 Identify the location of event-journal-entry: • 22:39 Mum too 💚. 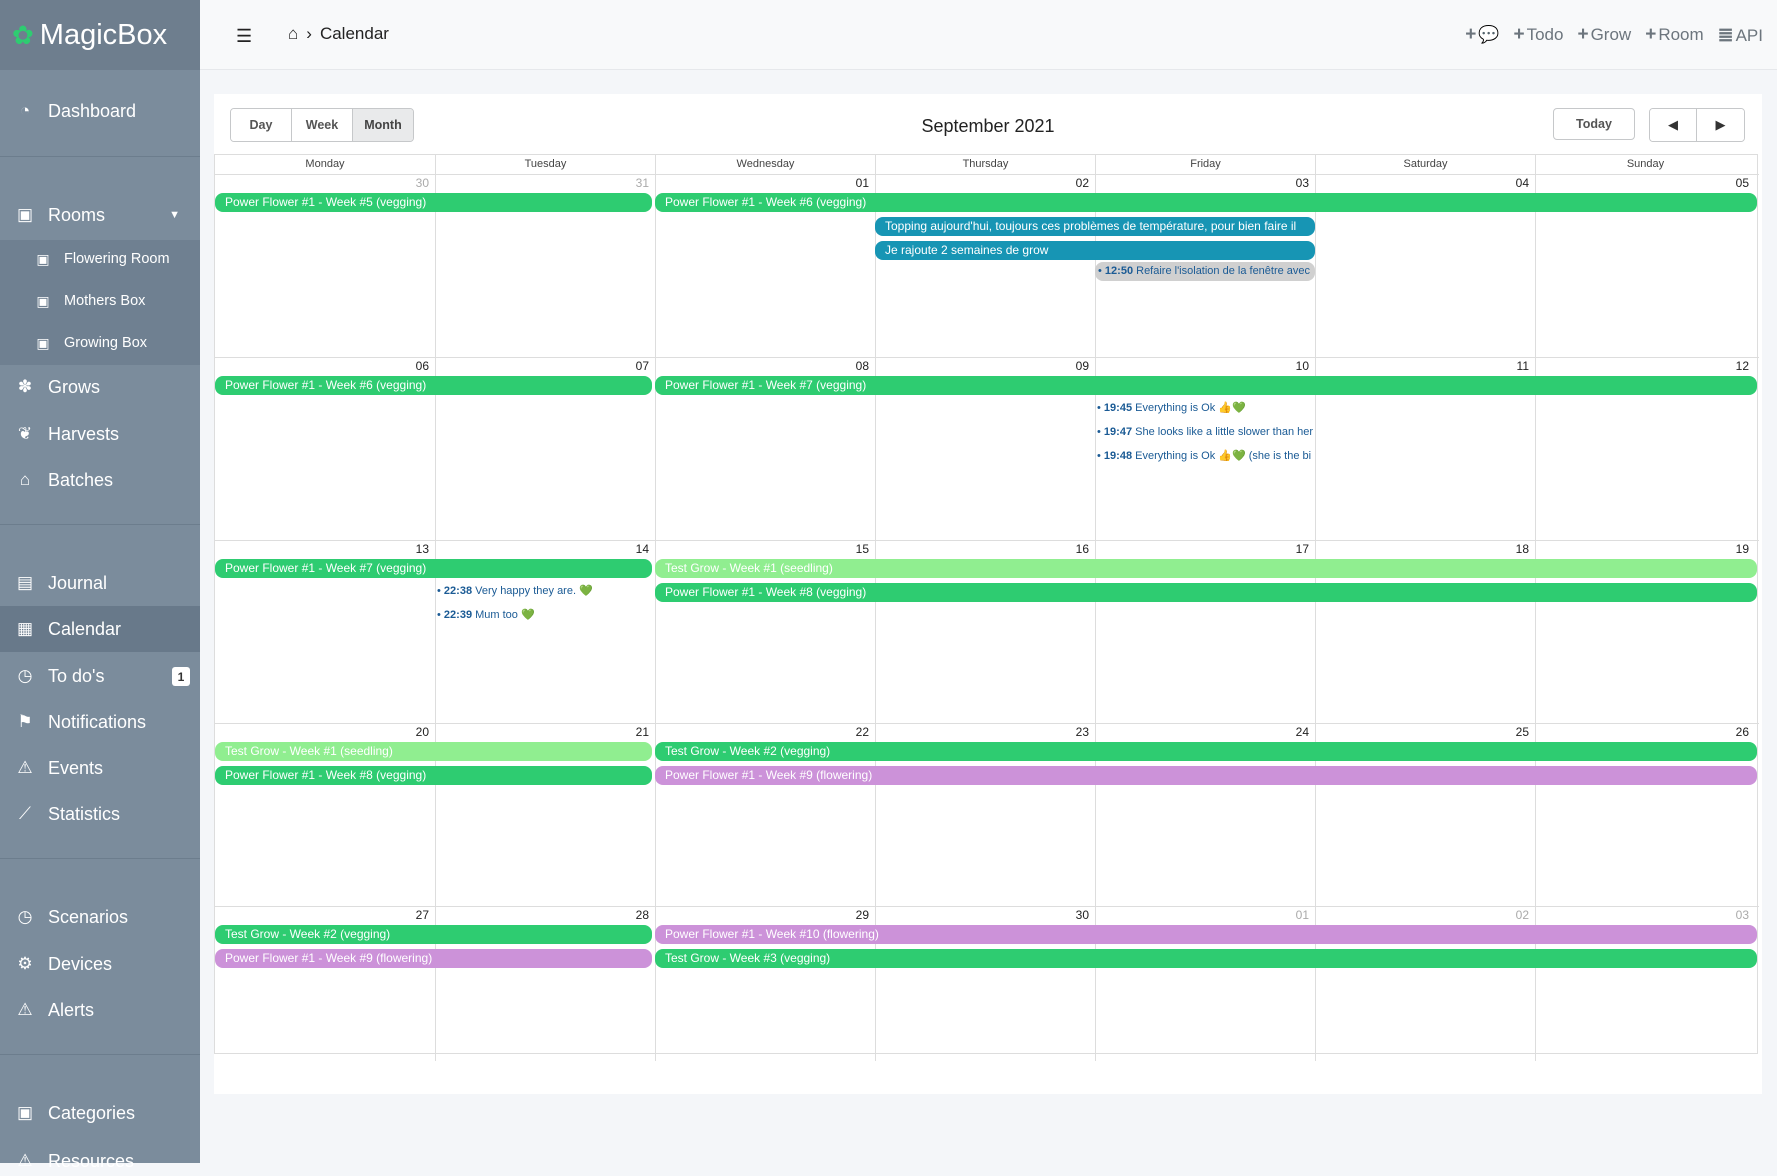
(544, 615).